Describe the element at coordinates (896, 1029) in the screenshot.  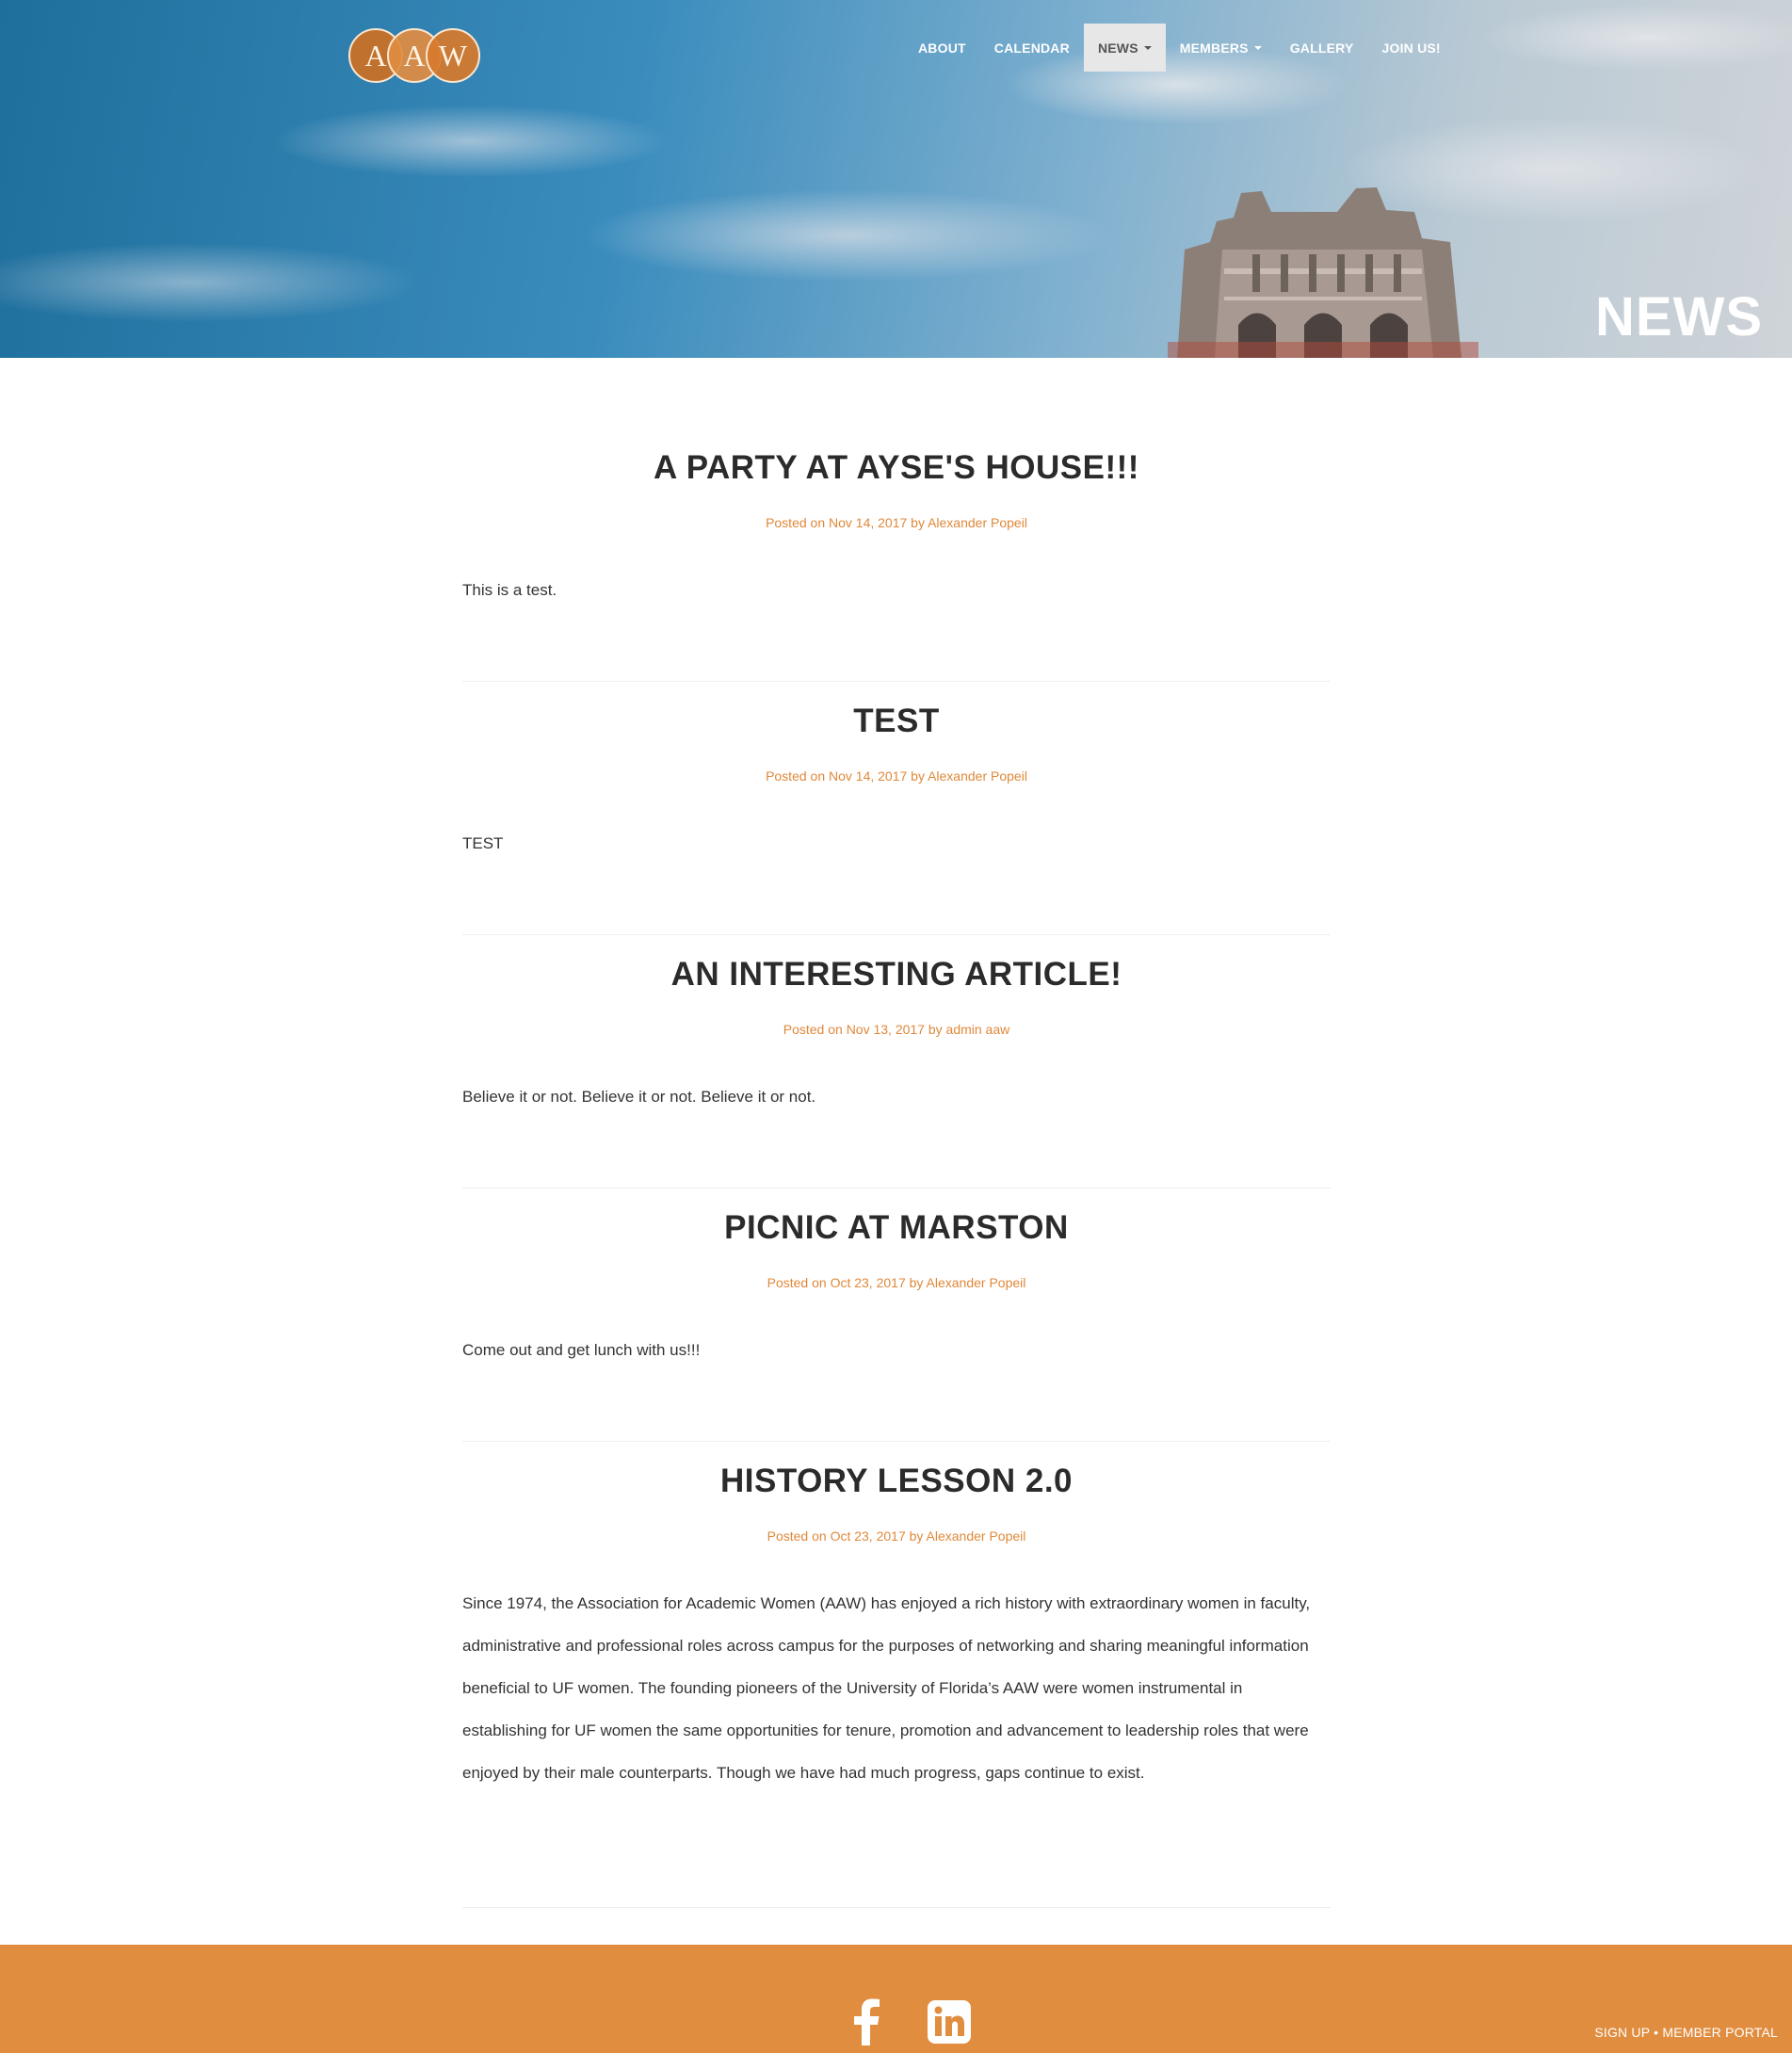
I see `post-meta: Posted on Nov 13, 2017 by admin aaw` at that location.